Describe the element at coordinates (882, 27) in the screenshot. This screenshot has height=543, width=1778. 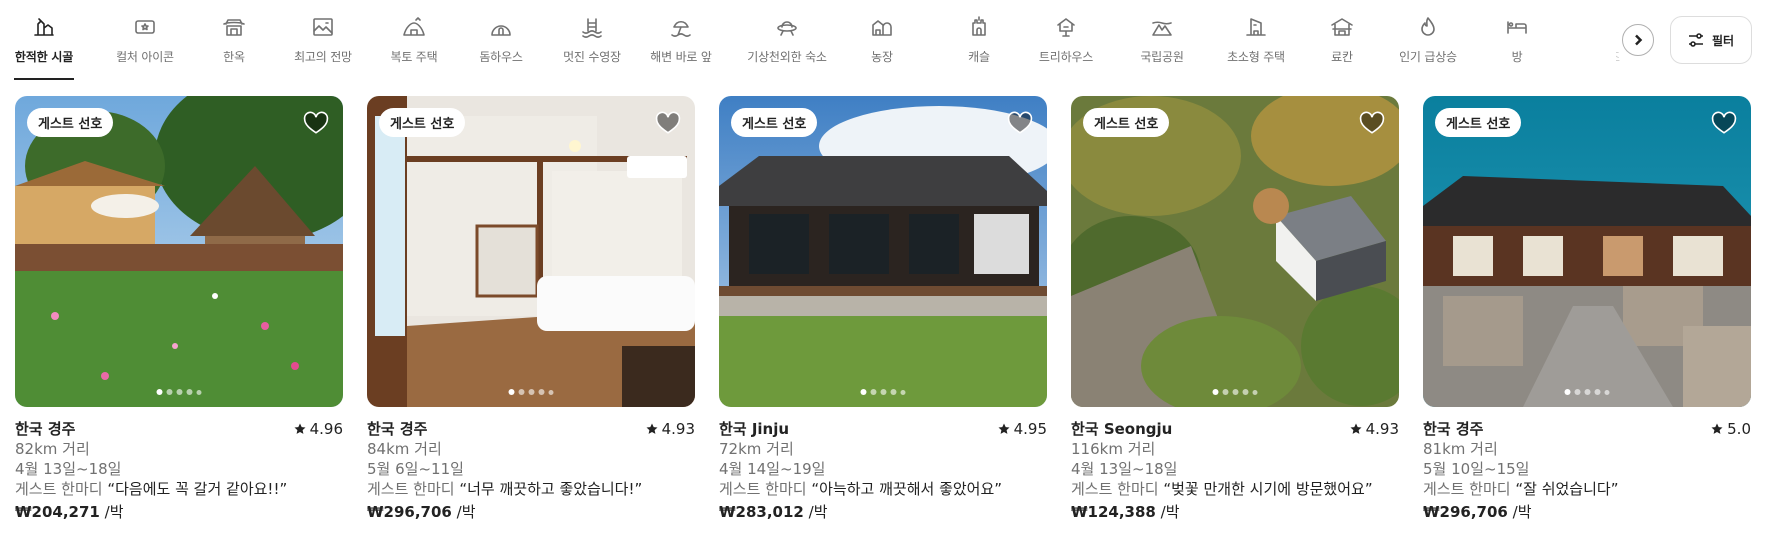
I see `farm-icon` at that location.